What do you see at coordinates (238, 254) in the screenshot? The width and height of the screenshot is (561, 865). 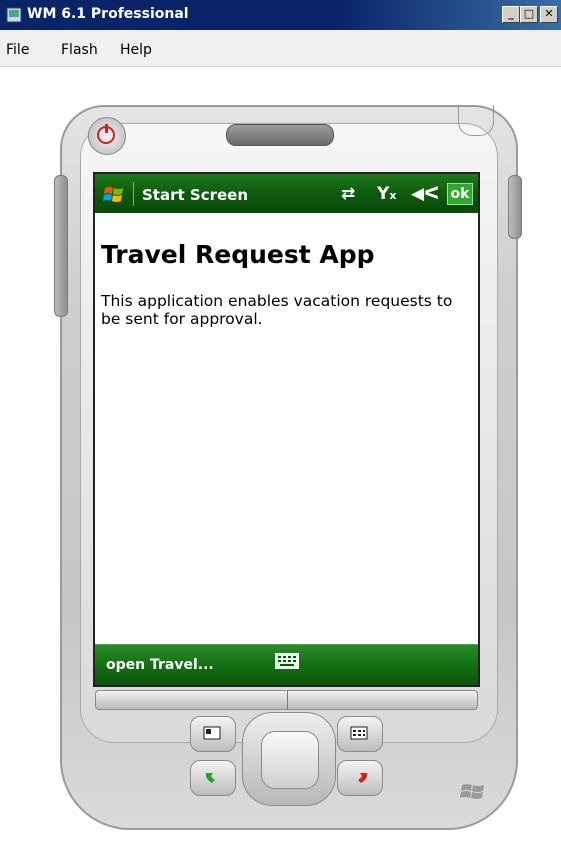 I see `app-title: Travel Request App` at bounding box center [238, 254].